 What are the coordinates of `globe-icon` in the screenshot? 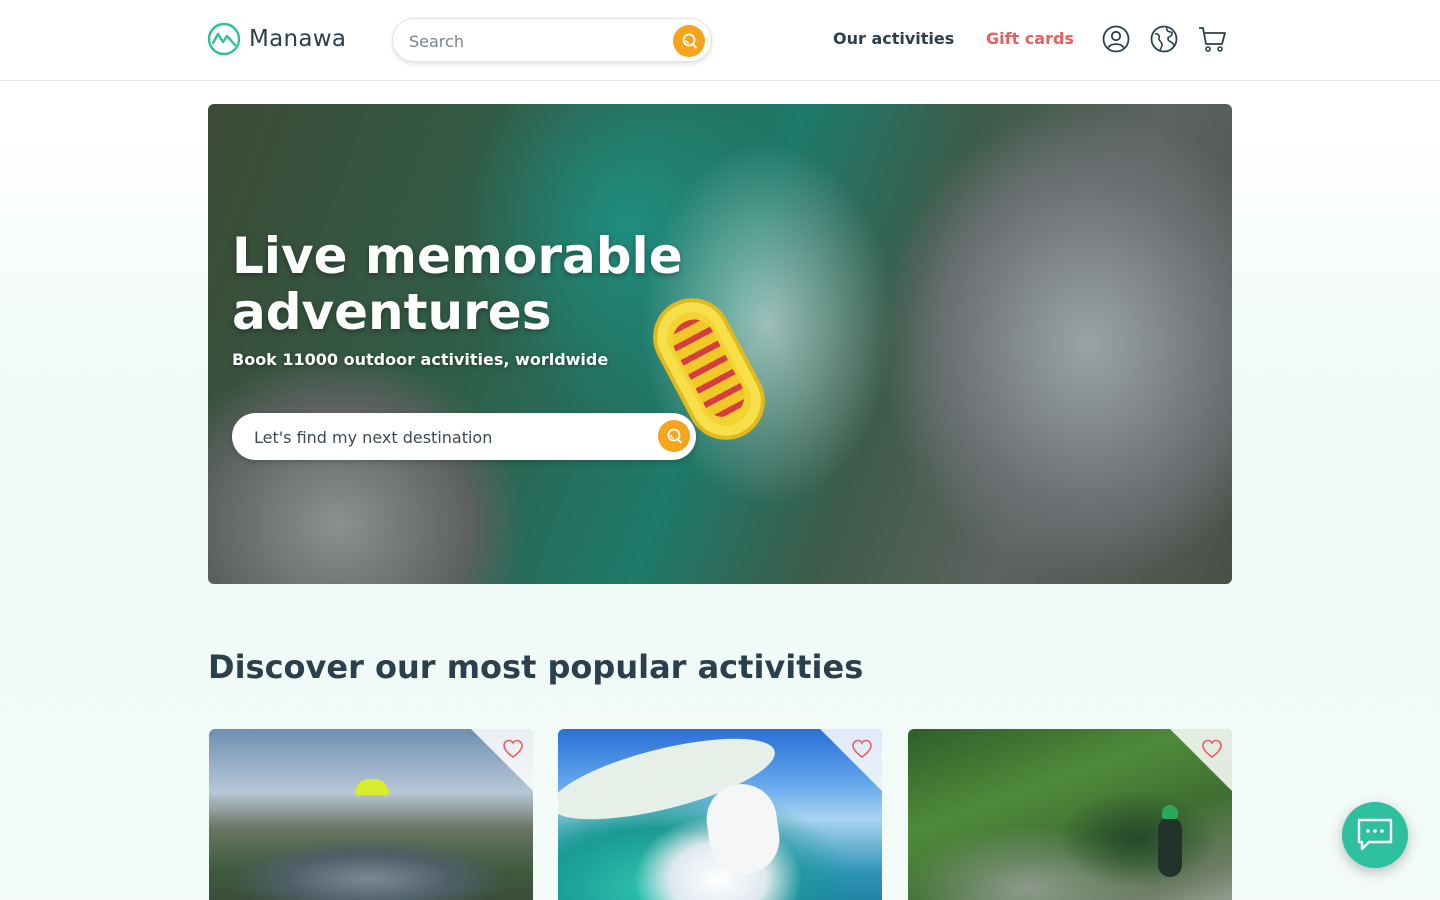 It's located at (1164, 39).